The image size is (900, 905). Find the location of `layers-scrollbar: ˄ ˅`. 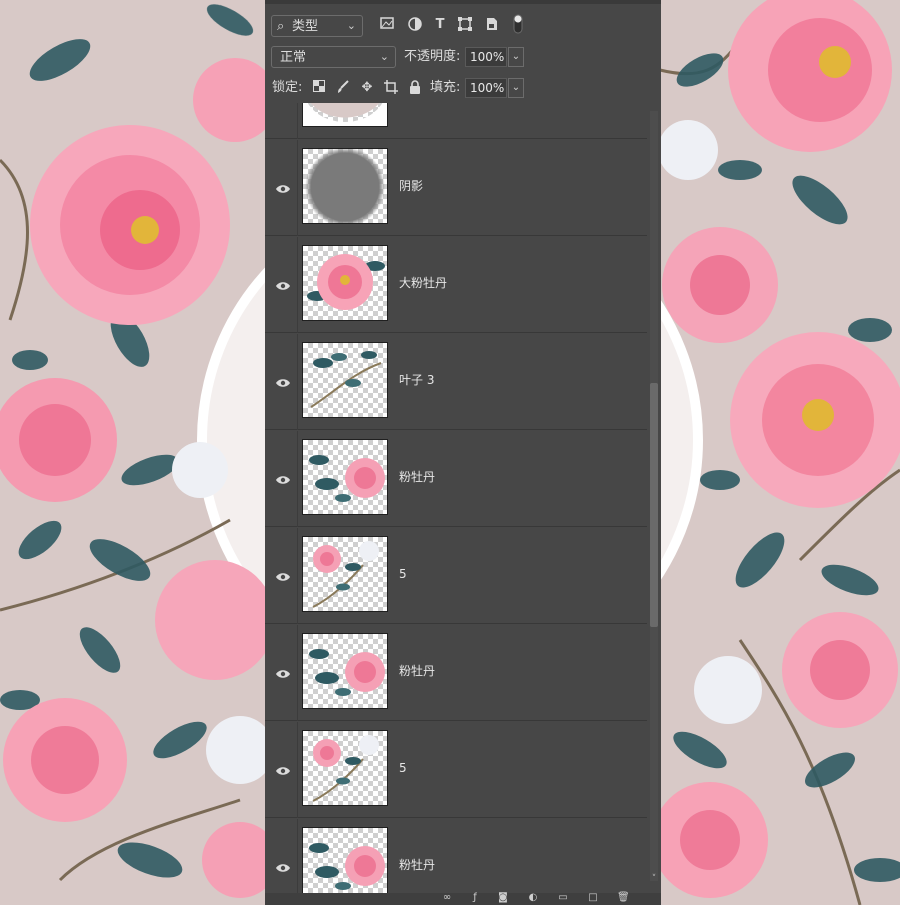

layers-scrollbar: ˄ ˅ is located at coordinates (654, 498).